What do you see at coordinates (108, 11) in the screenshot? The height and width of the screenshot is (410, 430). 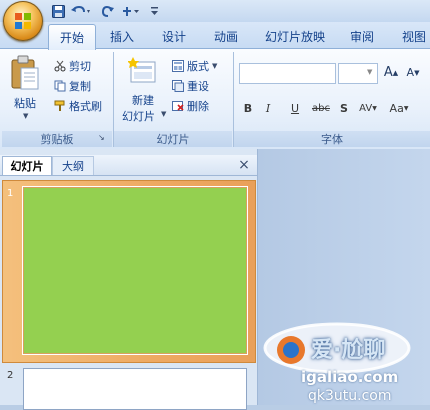 I see `redo-icon` at bounding box center [108, 11].